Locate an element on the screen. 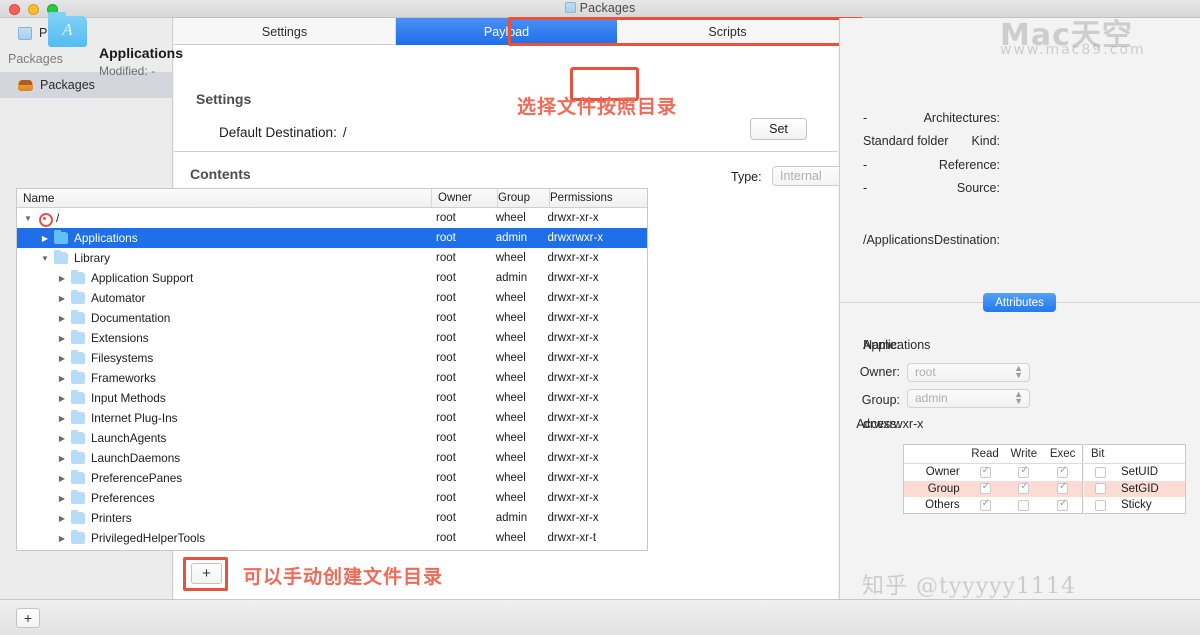 The height and width of the screenshot is (635, 1200). project-icon is located at coordinates (25, 33).